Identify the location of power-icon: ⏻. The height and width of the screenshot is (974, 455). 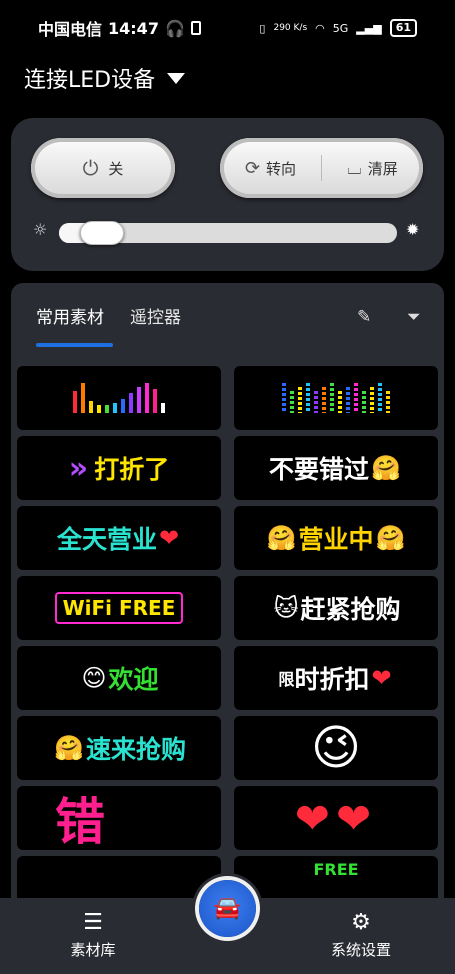
(90, 168).